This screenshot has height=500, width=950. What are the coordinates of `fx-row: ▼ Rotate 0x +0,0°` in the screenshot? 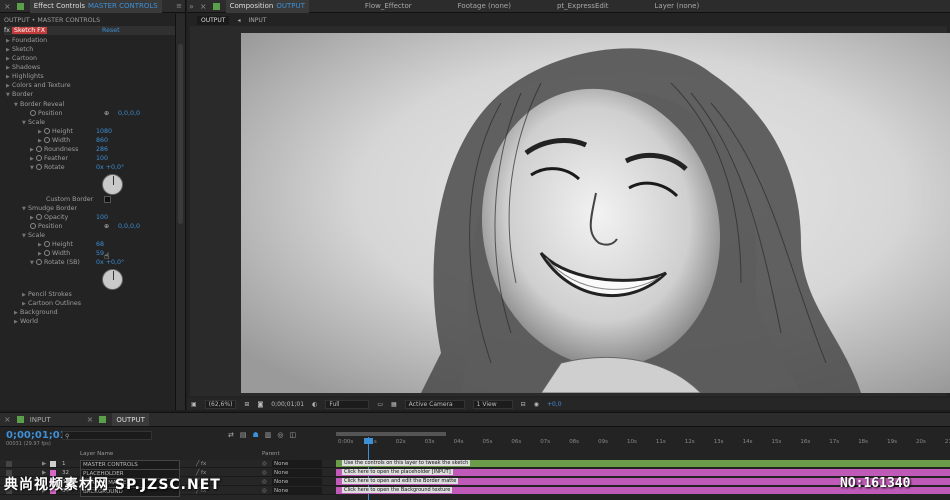 It's located at (103, 167).